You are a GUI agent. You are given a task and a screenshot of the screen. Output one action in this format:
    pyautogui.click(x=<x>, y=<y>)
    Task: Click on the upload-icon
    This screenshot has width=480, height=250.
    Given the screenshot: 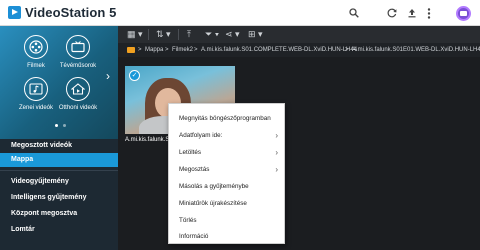 What is the action you would take?
    pyautogui.click(x=412, y=13)
    